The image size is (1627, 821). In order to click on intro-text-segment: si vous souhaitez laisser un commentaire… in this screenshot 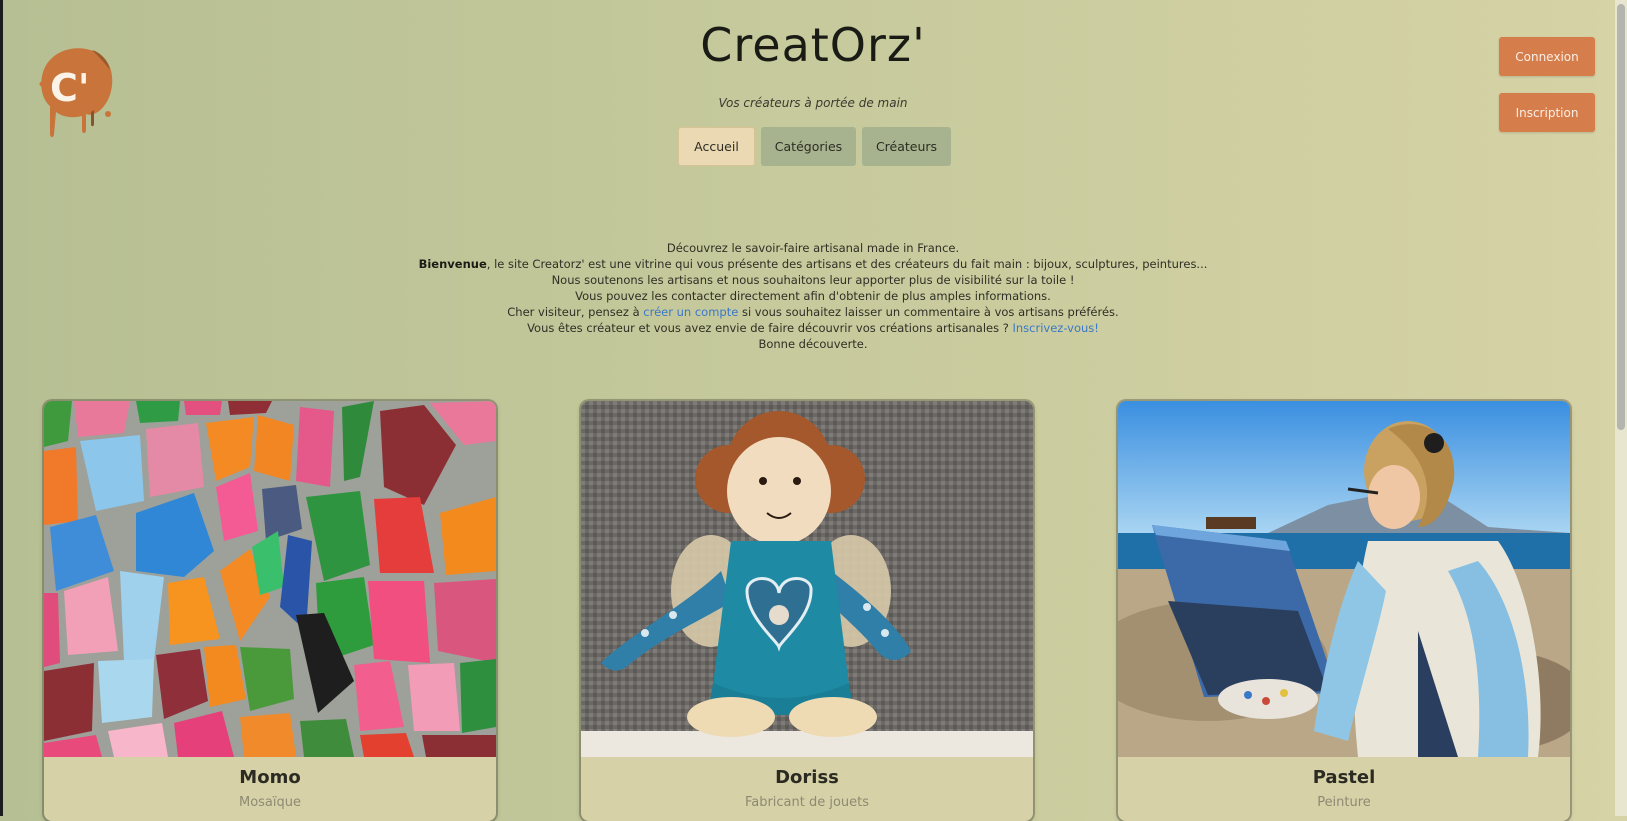, I will do `click(928, 312)`.